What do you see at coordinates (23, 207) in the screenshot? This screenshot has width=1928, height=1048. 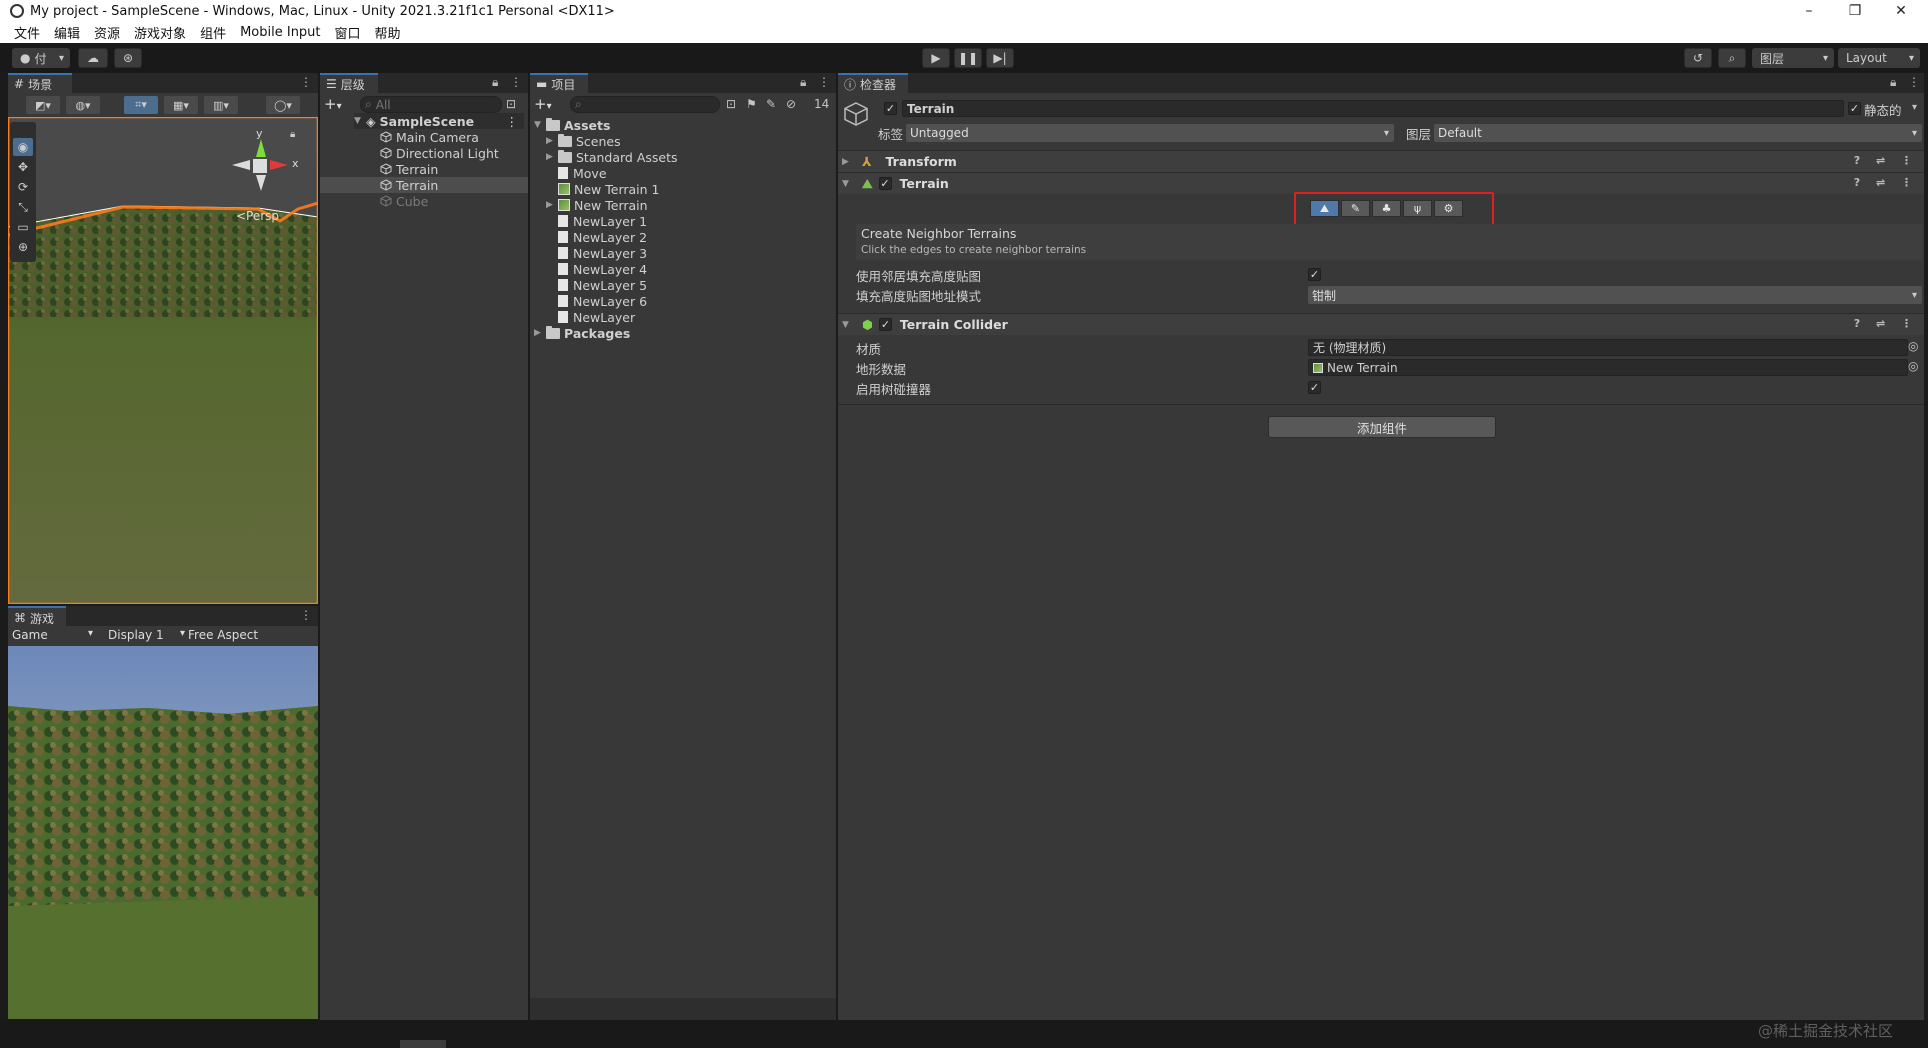 I see `scale-tool-button: ⤡` at bounding box center [23, 207].